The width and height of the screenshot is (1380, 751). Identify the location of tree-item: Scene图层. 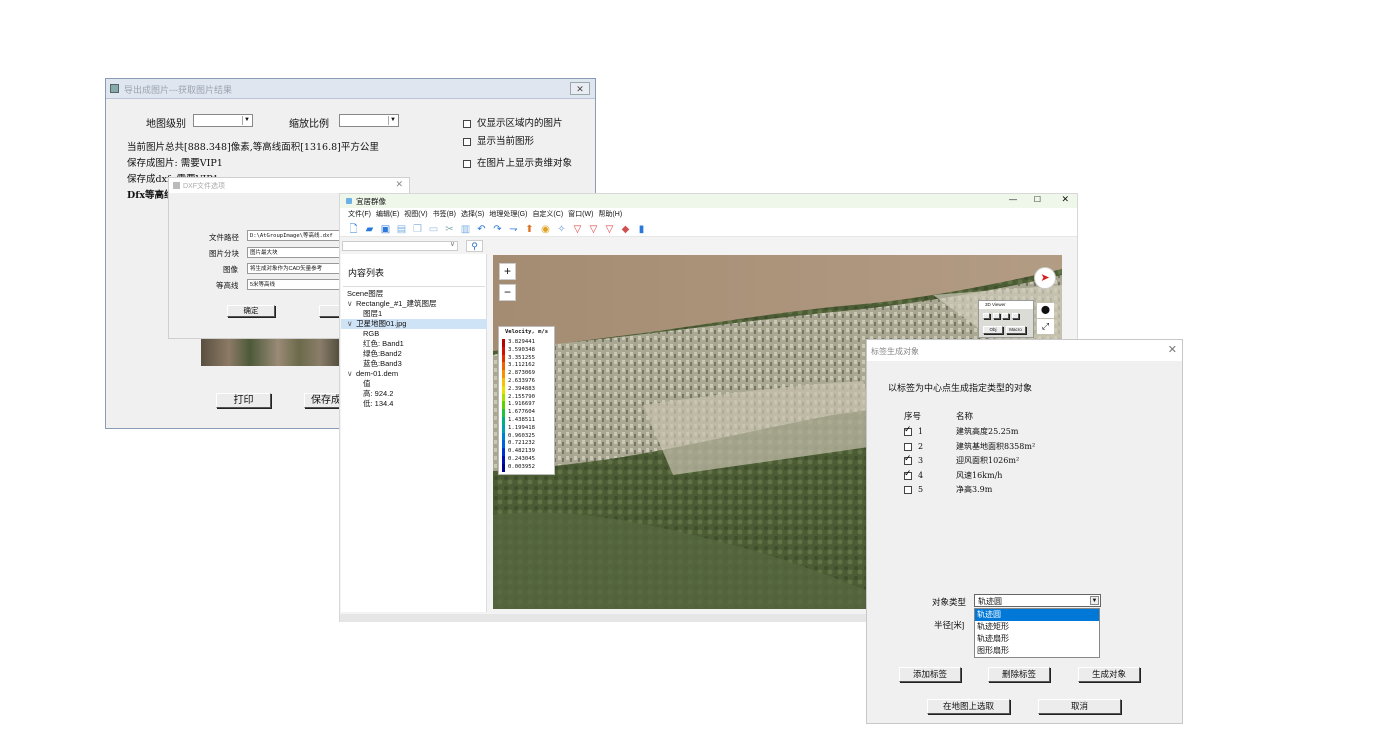
(417, 294).